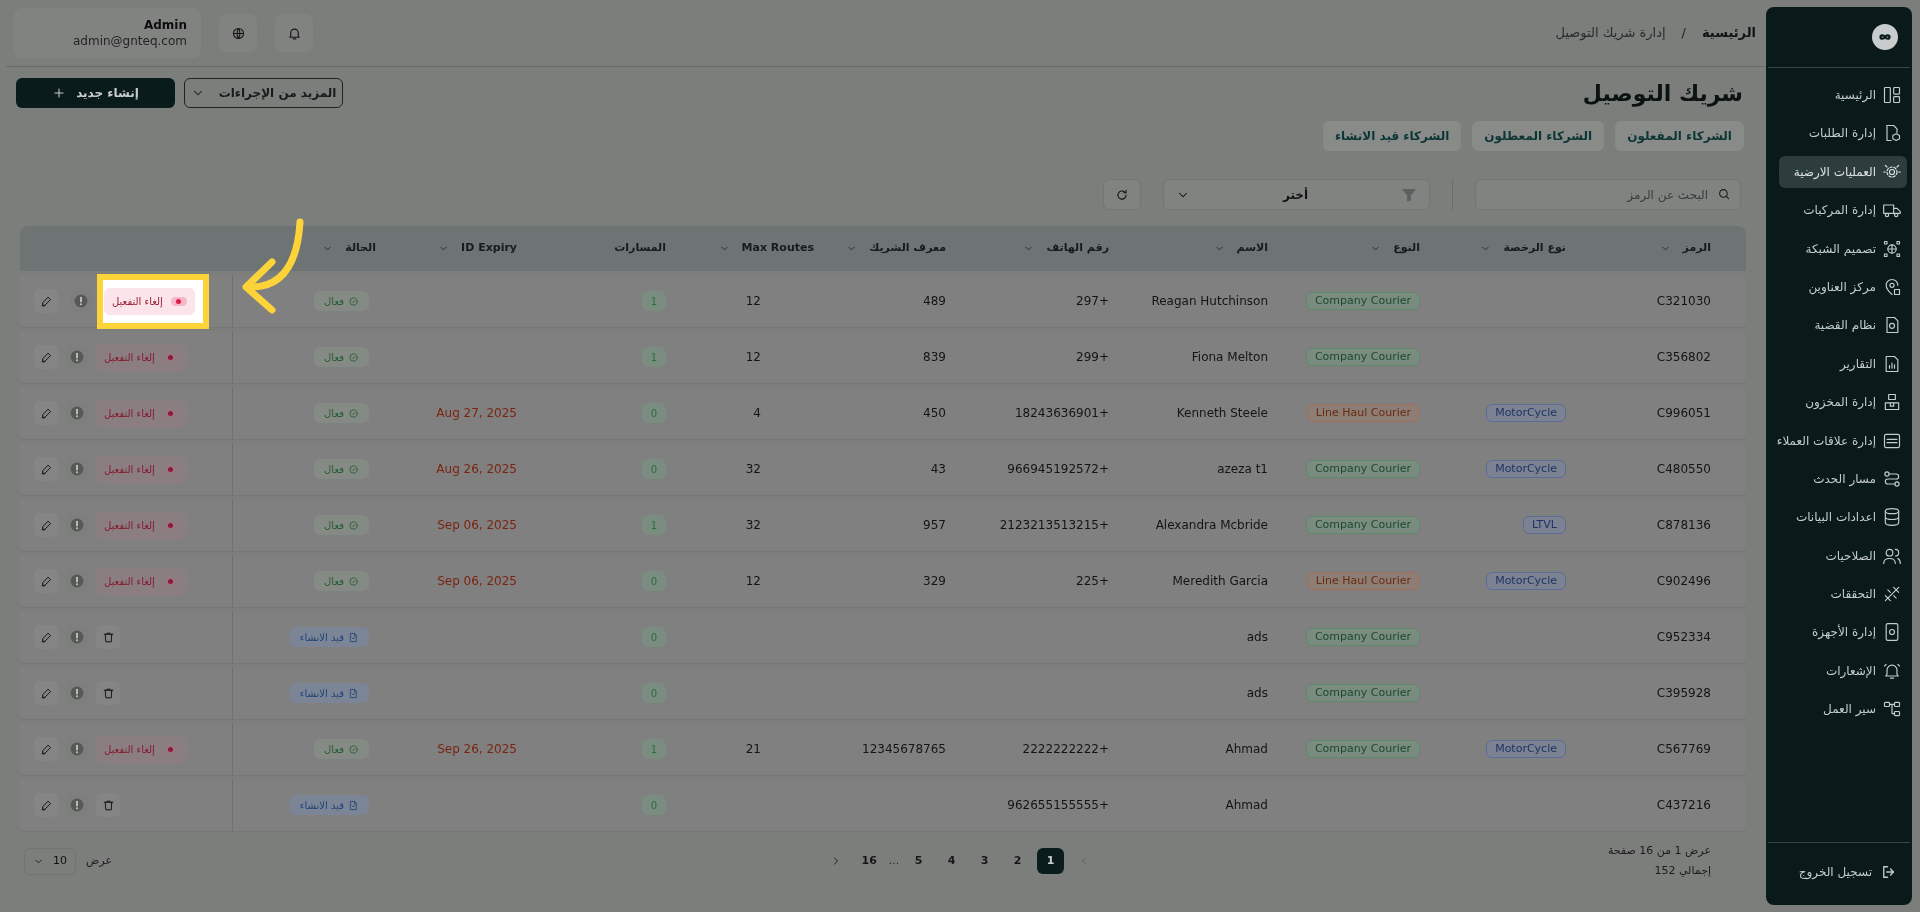  Describe the element at coordinates (1392, 136) in the screenshot. I see `tab: الشركاء قيد الانشاء` at that location.